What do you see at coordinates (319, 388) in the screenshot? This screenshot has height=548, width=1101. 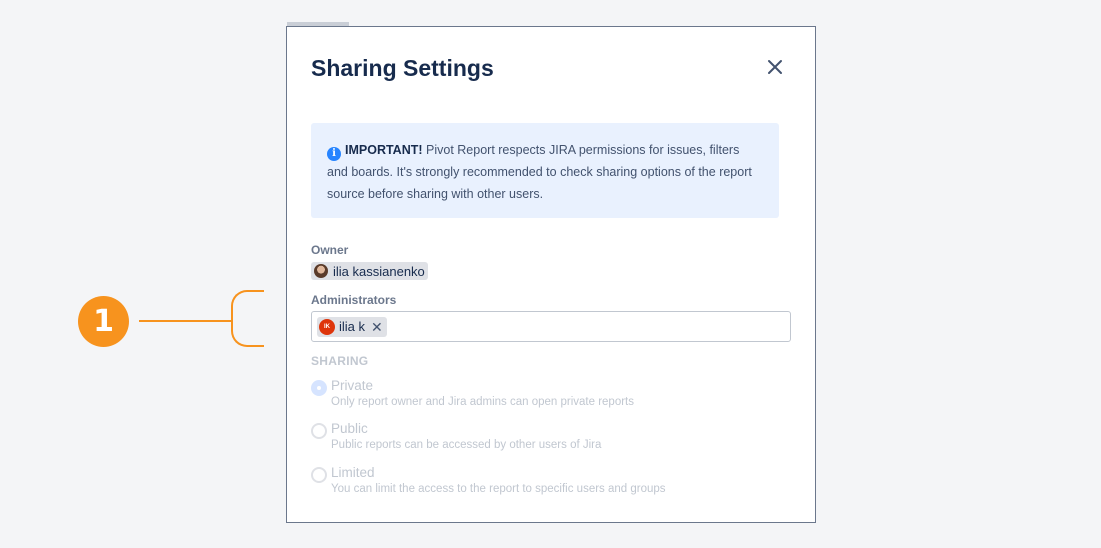 I see `private-radio` at bounding box center [319, 388].